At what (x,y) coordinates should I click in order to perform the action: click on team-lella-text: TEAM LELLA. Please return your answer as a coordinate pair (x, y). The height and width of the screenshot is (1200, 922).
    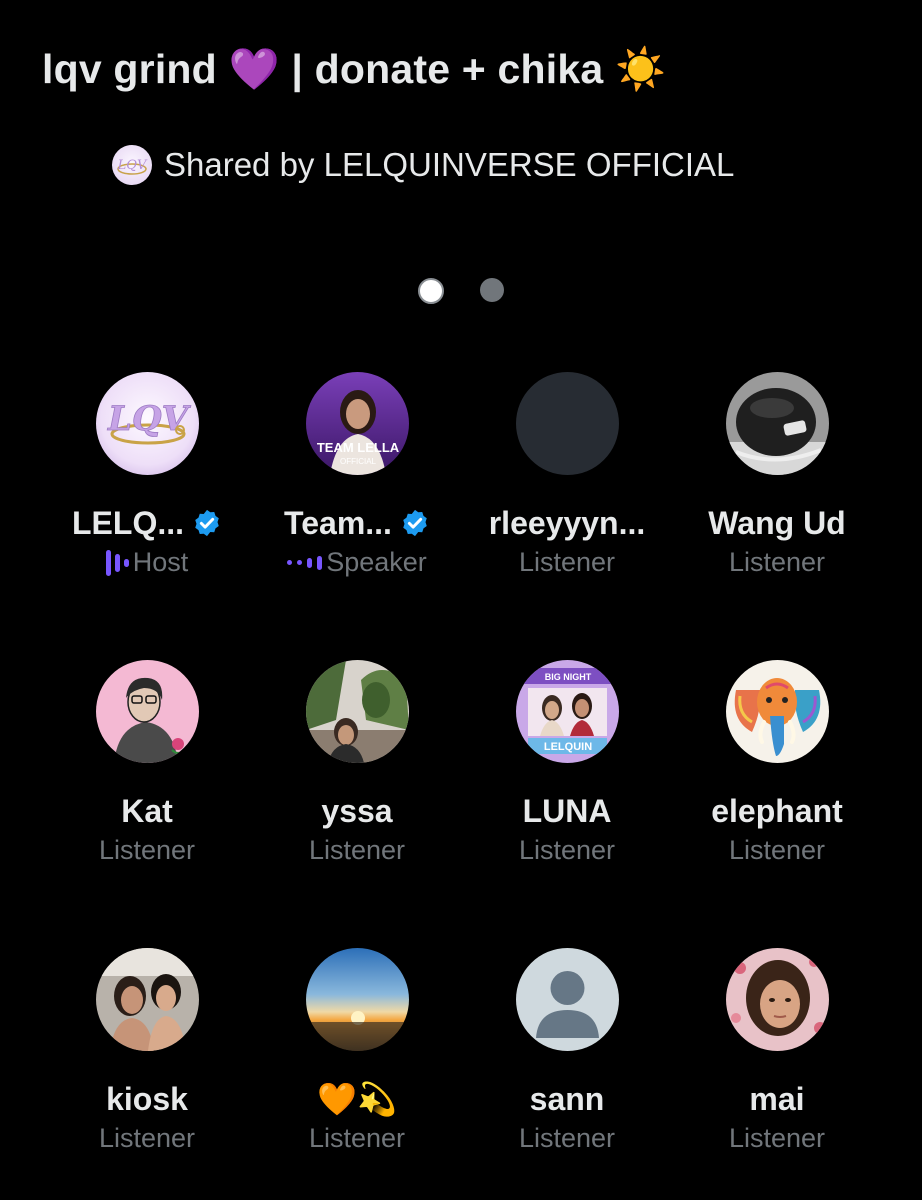
    Looking at the image, I should click on (357, 447).